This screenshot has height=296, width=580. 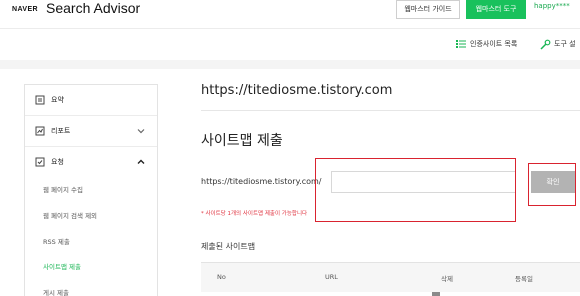 What do you see at coordinates (25, 9) in the screenshot?
I see `naver-logo: NAVER` at bounding box center [25, 9].